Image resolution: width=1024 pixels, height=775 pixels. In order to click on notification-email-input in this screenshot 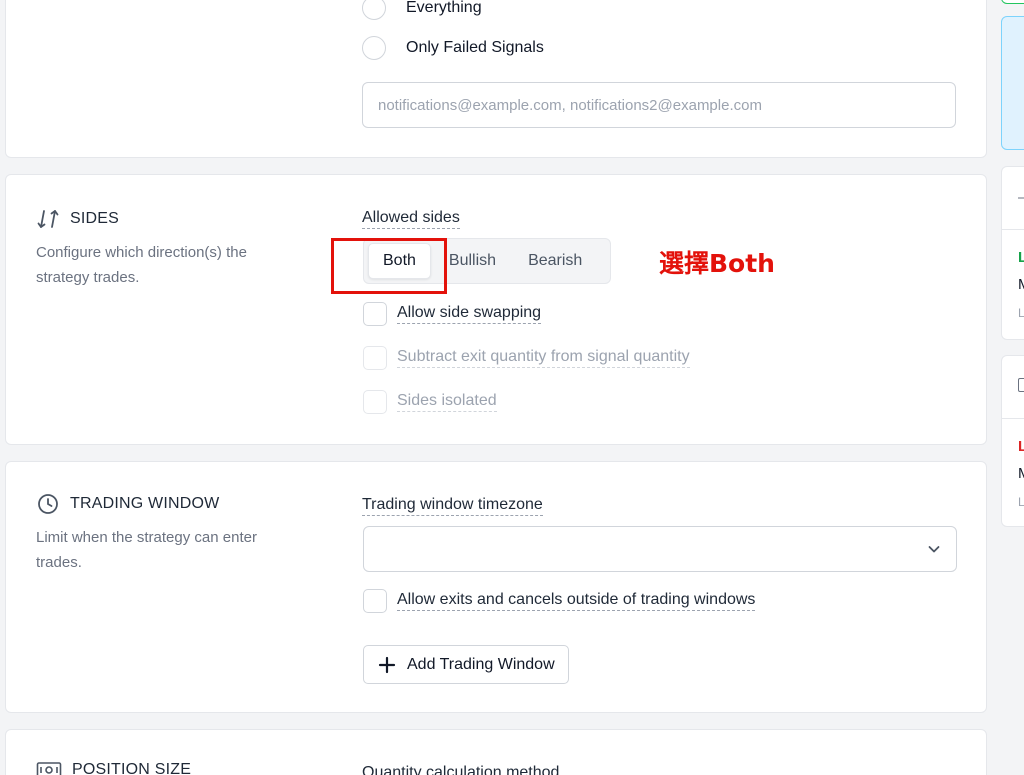, I will do `click(659, 105)`.